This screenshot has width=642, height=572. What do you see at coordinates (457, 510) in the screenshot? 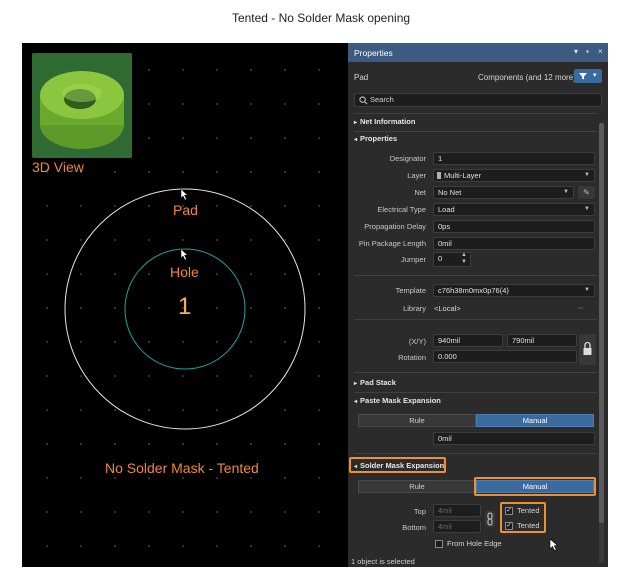
I see `solder-mask-top-field: 4mil` at bounding box center [457, 510].